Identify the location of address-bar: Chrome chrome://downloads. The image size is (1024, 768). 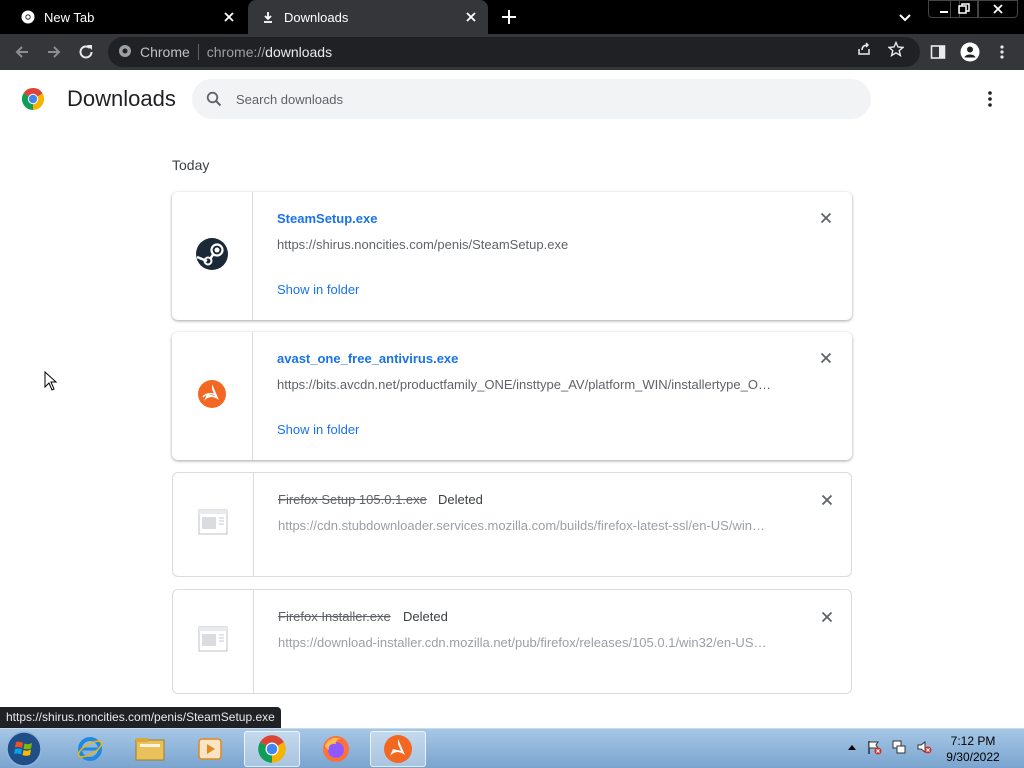
(514, 52).